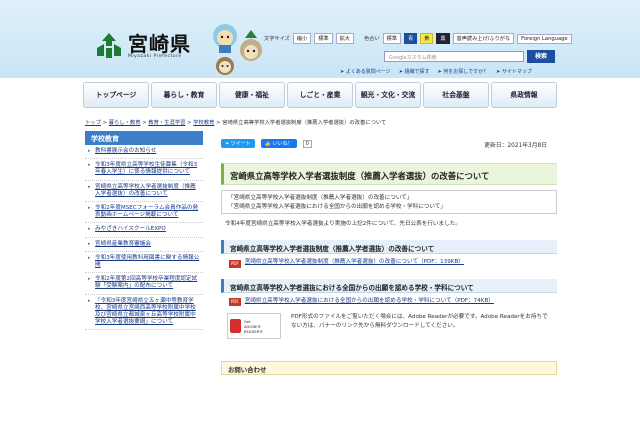 This screenshot has width=640, height=426. What do you see at coordinates (391, 38) in the screenshot?
I see `color-standard-button: 標準` at bounding box center [391, 38].